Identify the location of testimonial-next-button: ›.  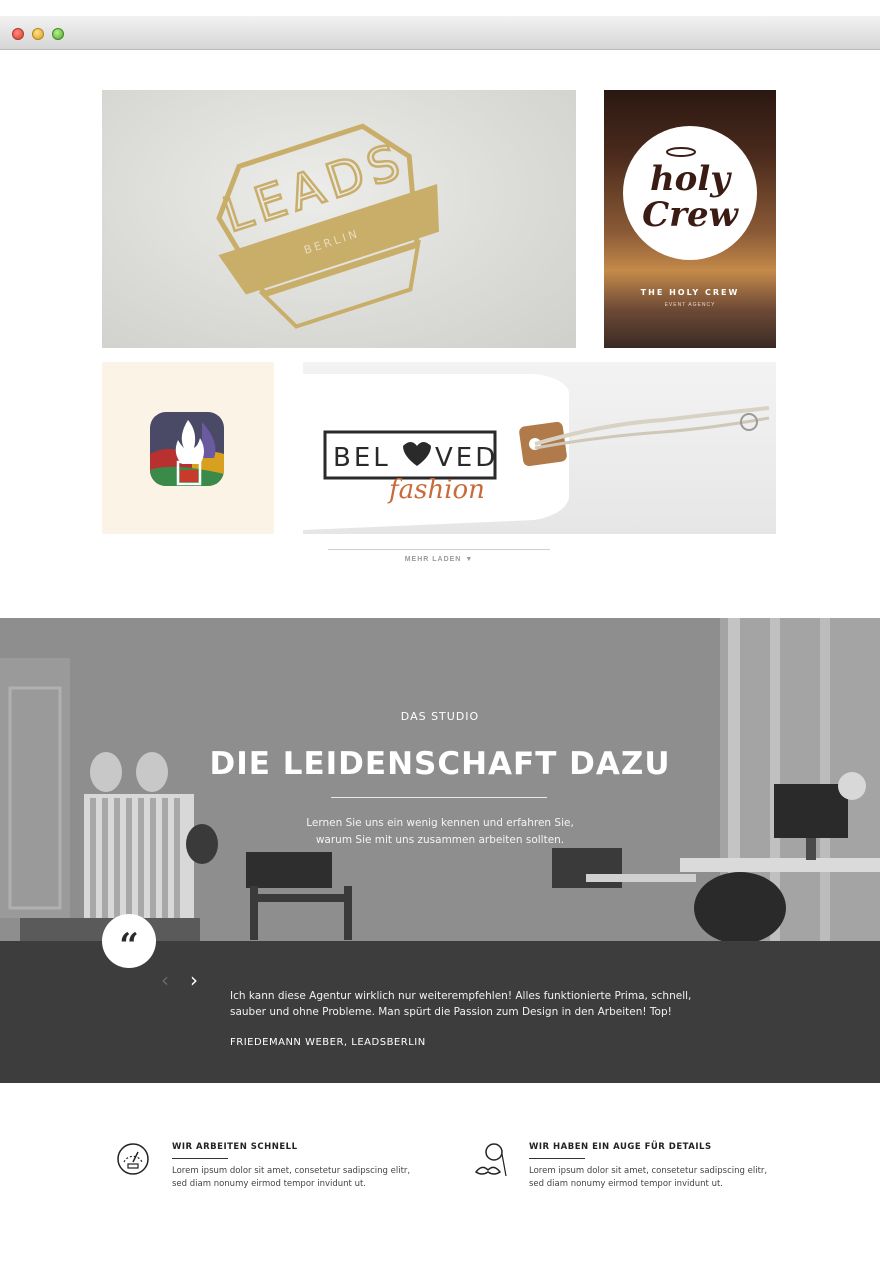
(194, 980).